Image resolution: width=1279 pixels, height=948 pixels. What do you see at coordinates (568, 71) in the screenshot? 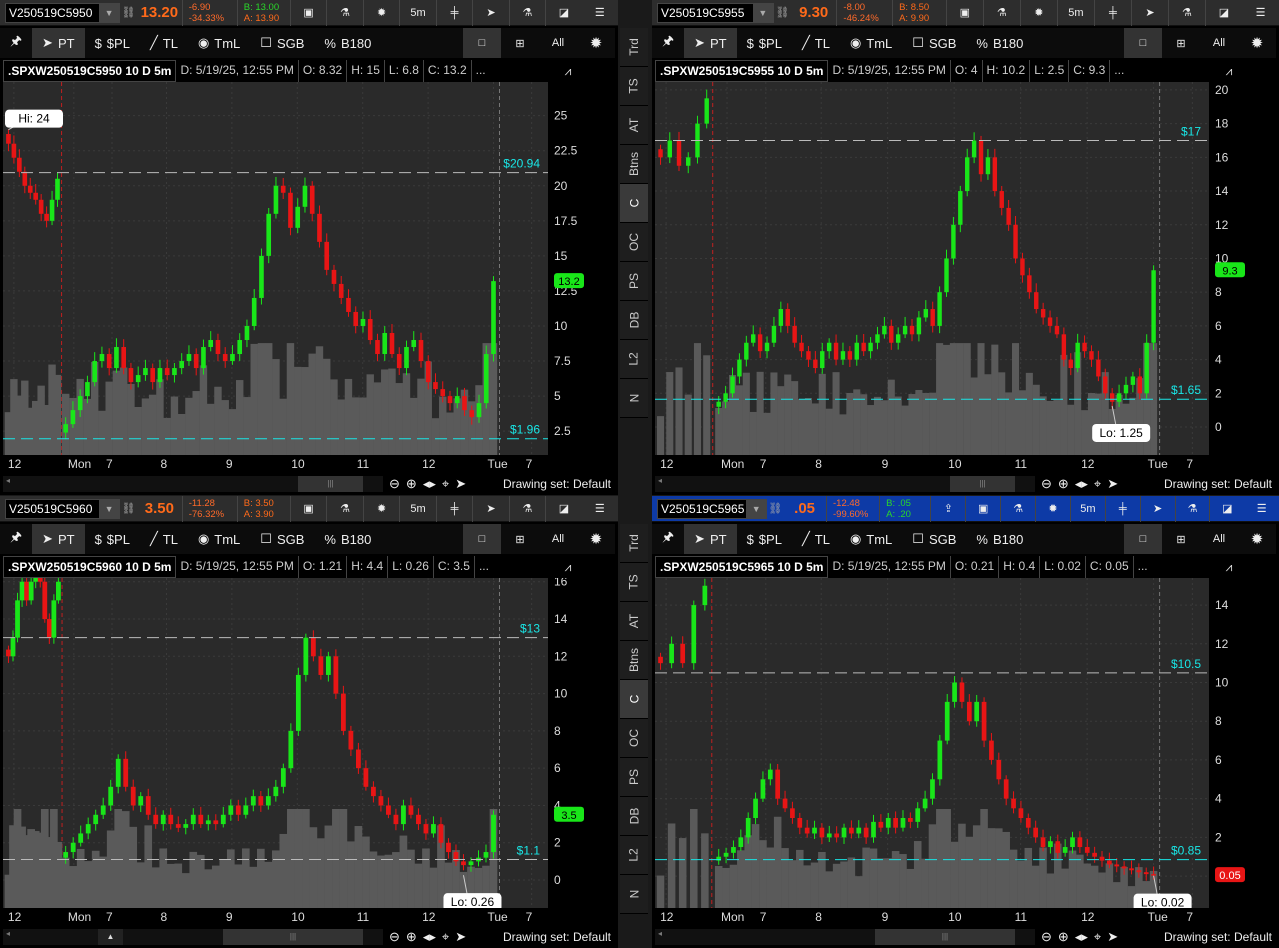
I see `study-icon: ⩘` at bounding box center [568, 71].